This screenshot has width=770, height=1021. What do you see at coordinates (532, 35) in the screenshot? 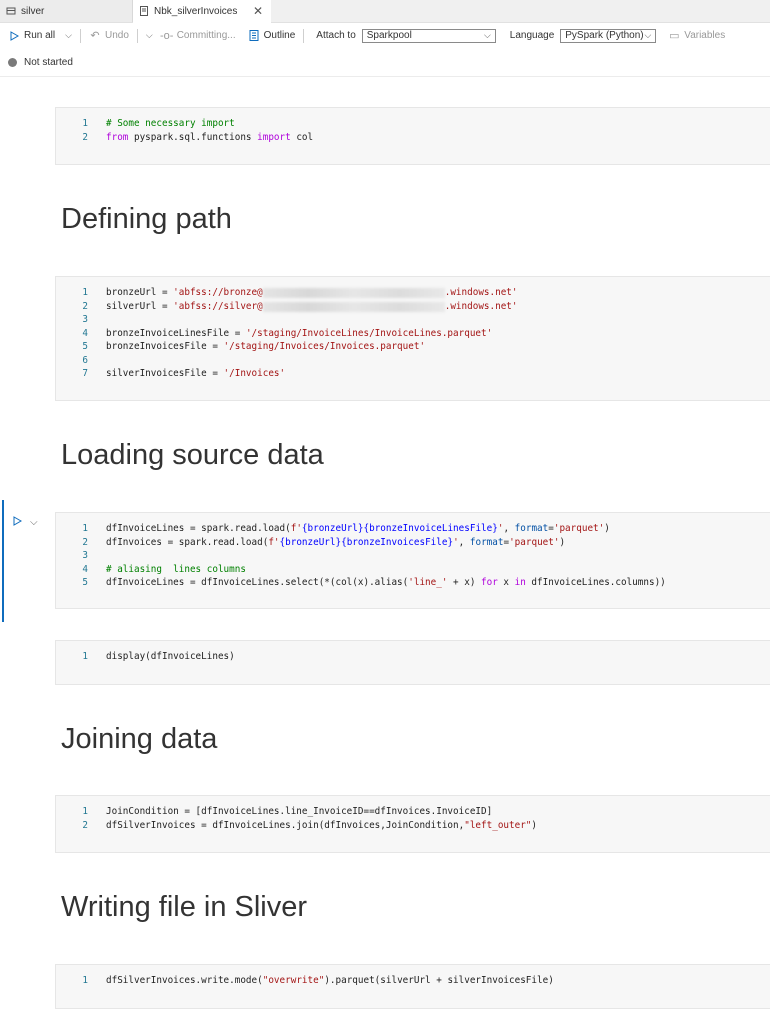
I see `language-label: Language` at bounding box center [532, 35].